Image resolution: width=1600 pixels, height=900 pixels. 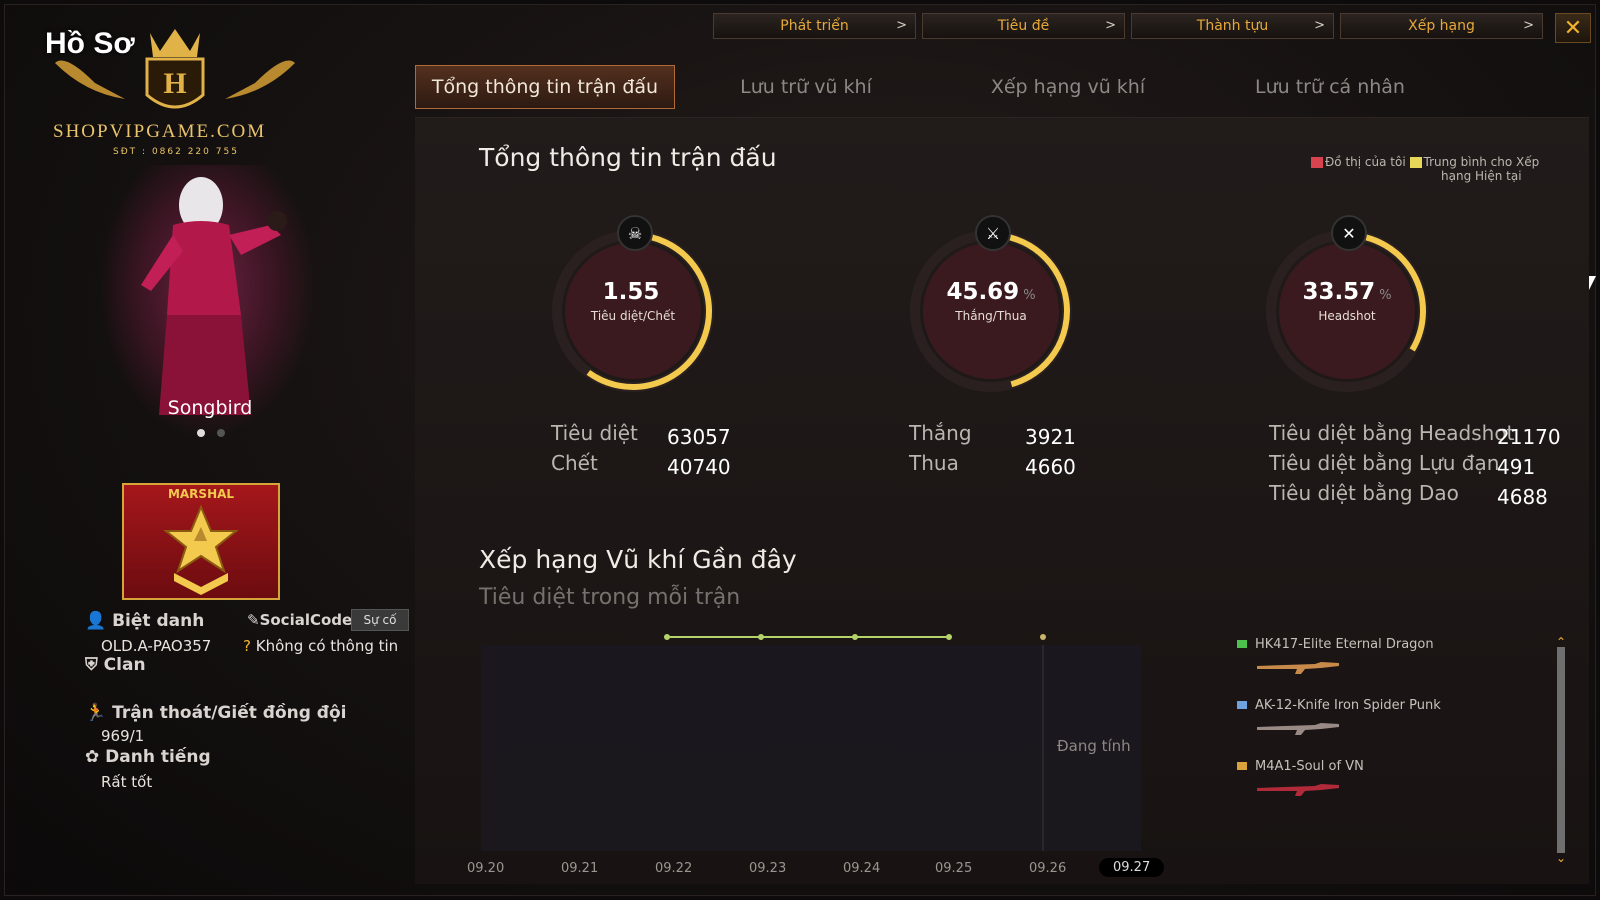 What do you see at coordinates (993, 233) in the screenshot?
I see `crossed-swords-icon: ⚔` at bounding box center [993, 233].